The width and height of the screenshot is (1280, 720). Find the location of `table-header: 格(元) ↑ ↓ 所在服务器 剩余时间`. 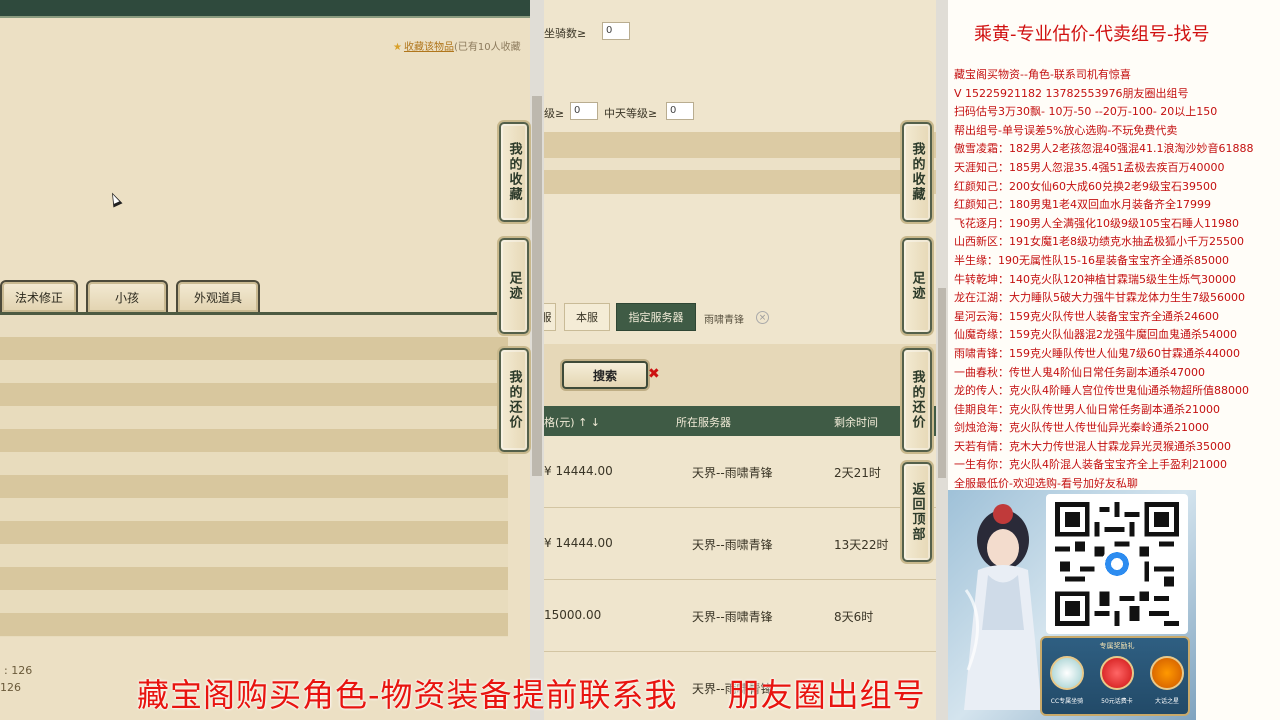

table-header: 格(元) ↑ ↓ 所在服务器 剩余时间 is located at coordinates (740, 421).